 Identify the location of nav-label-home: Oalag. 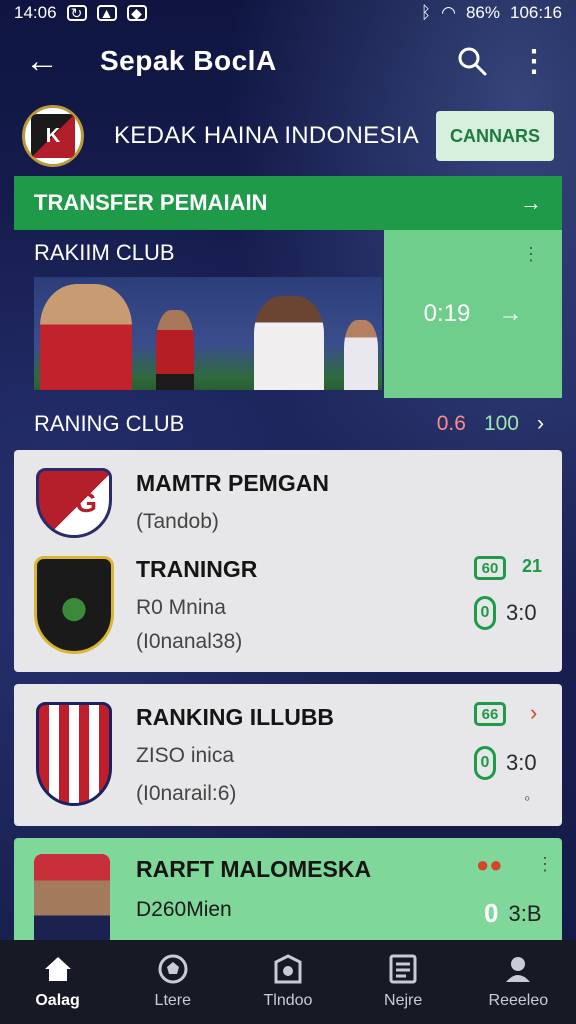
(57, 1000).